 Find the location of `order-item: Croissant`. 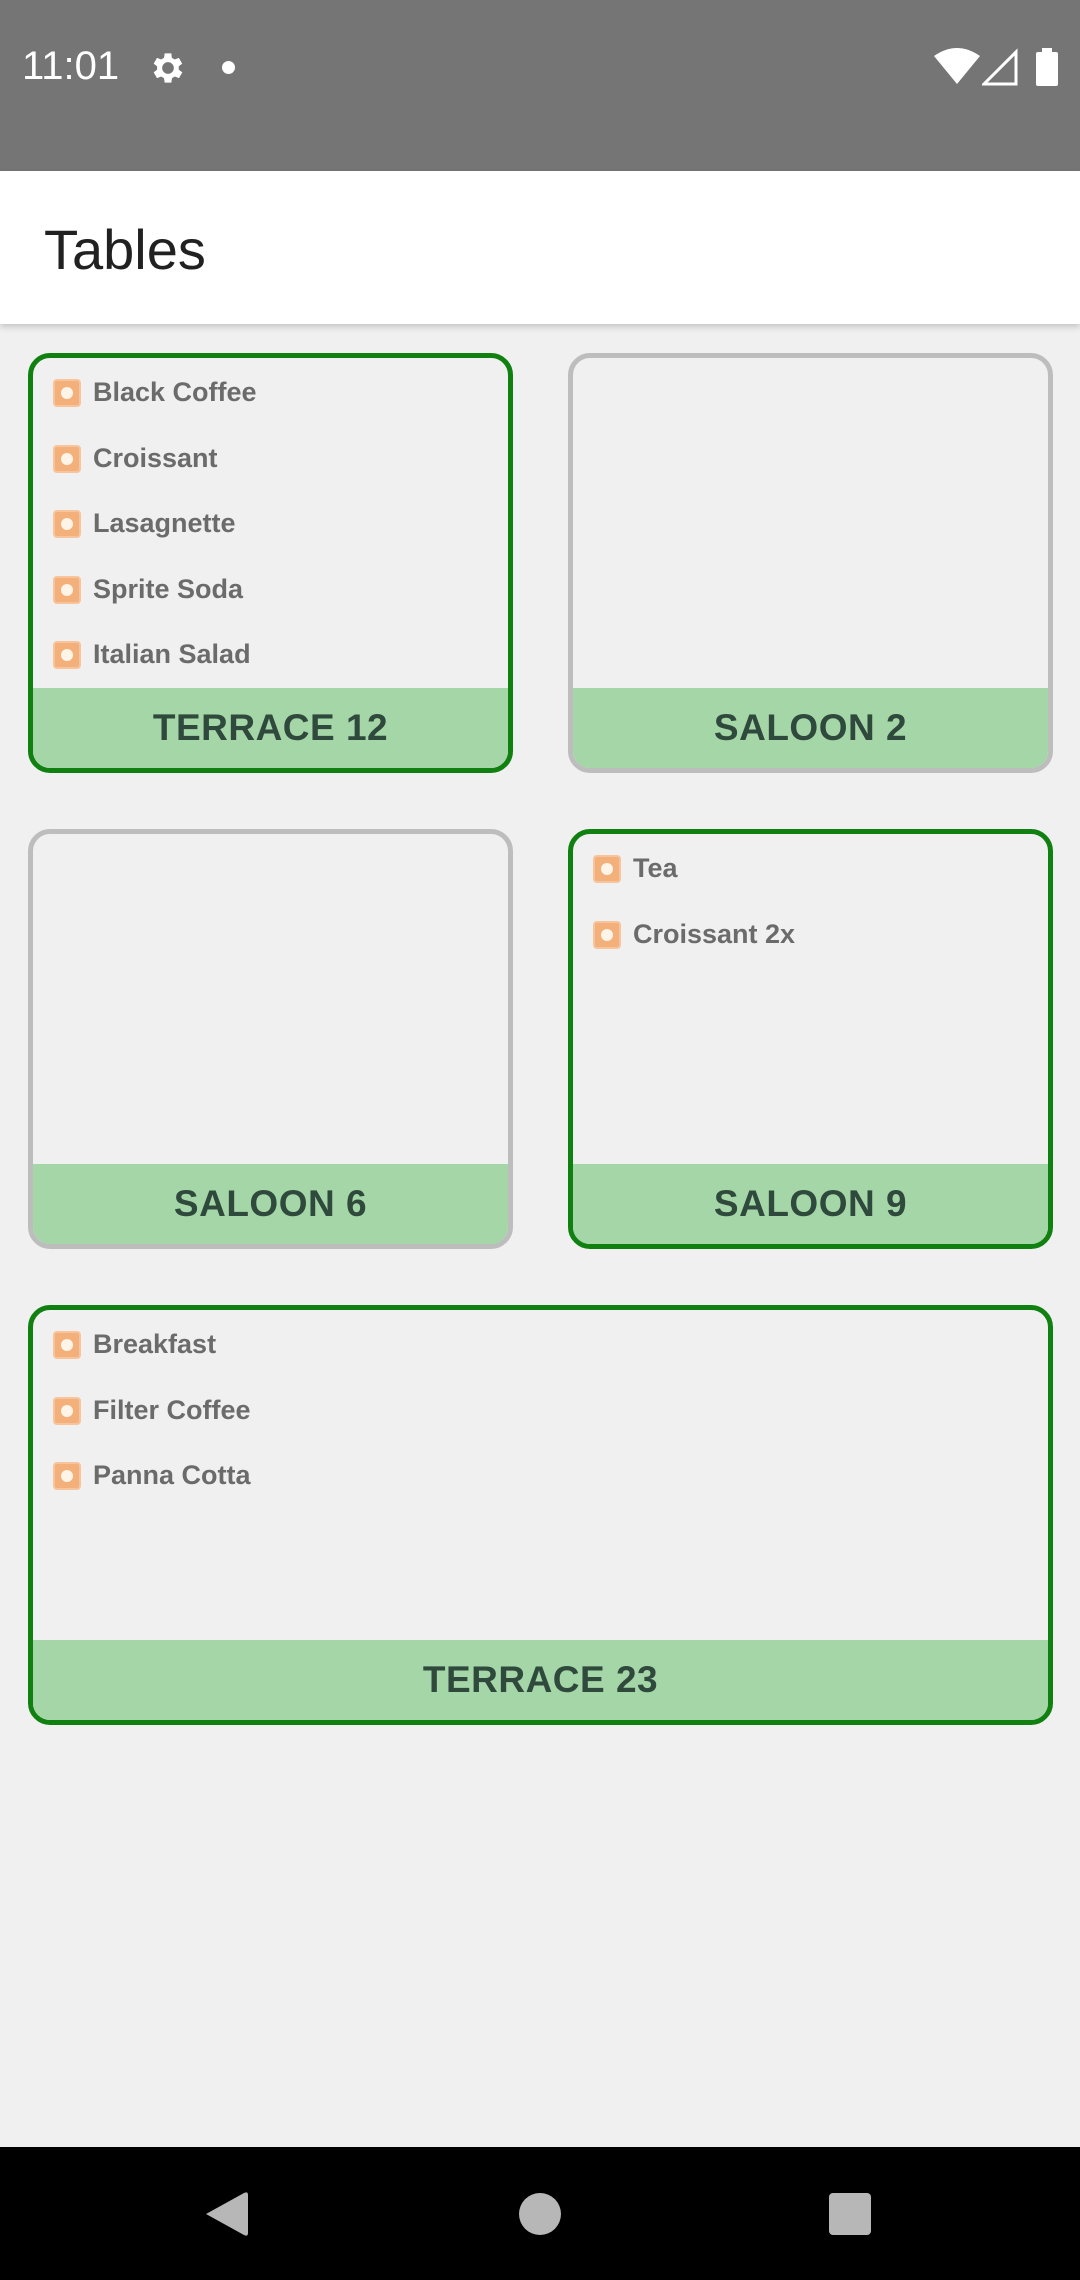

order-item: Croissant is located at coordinates (270, 475).